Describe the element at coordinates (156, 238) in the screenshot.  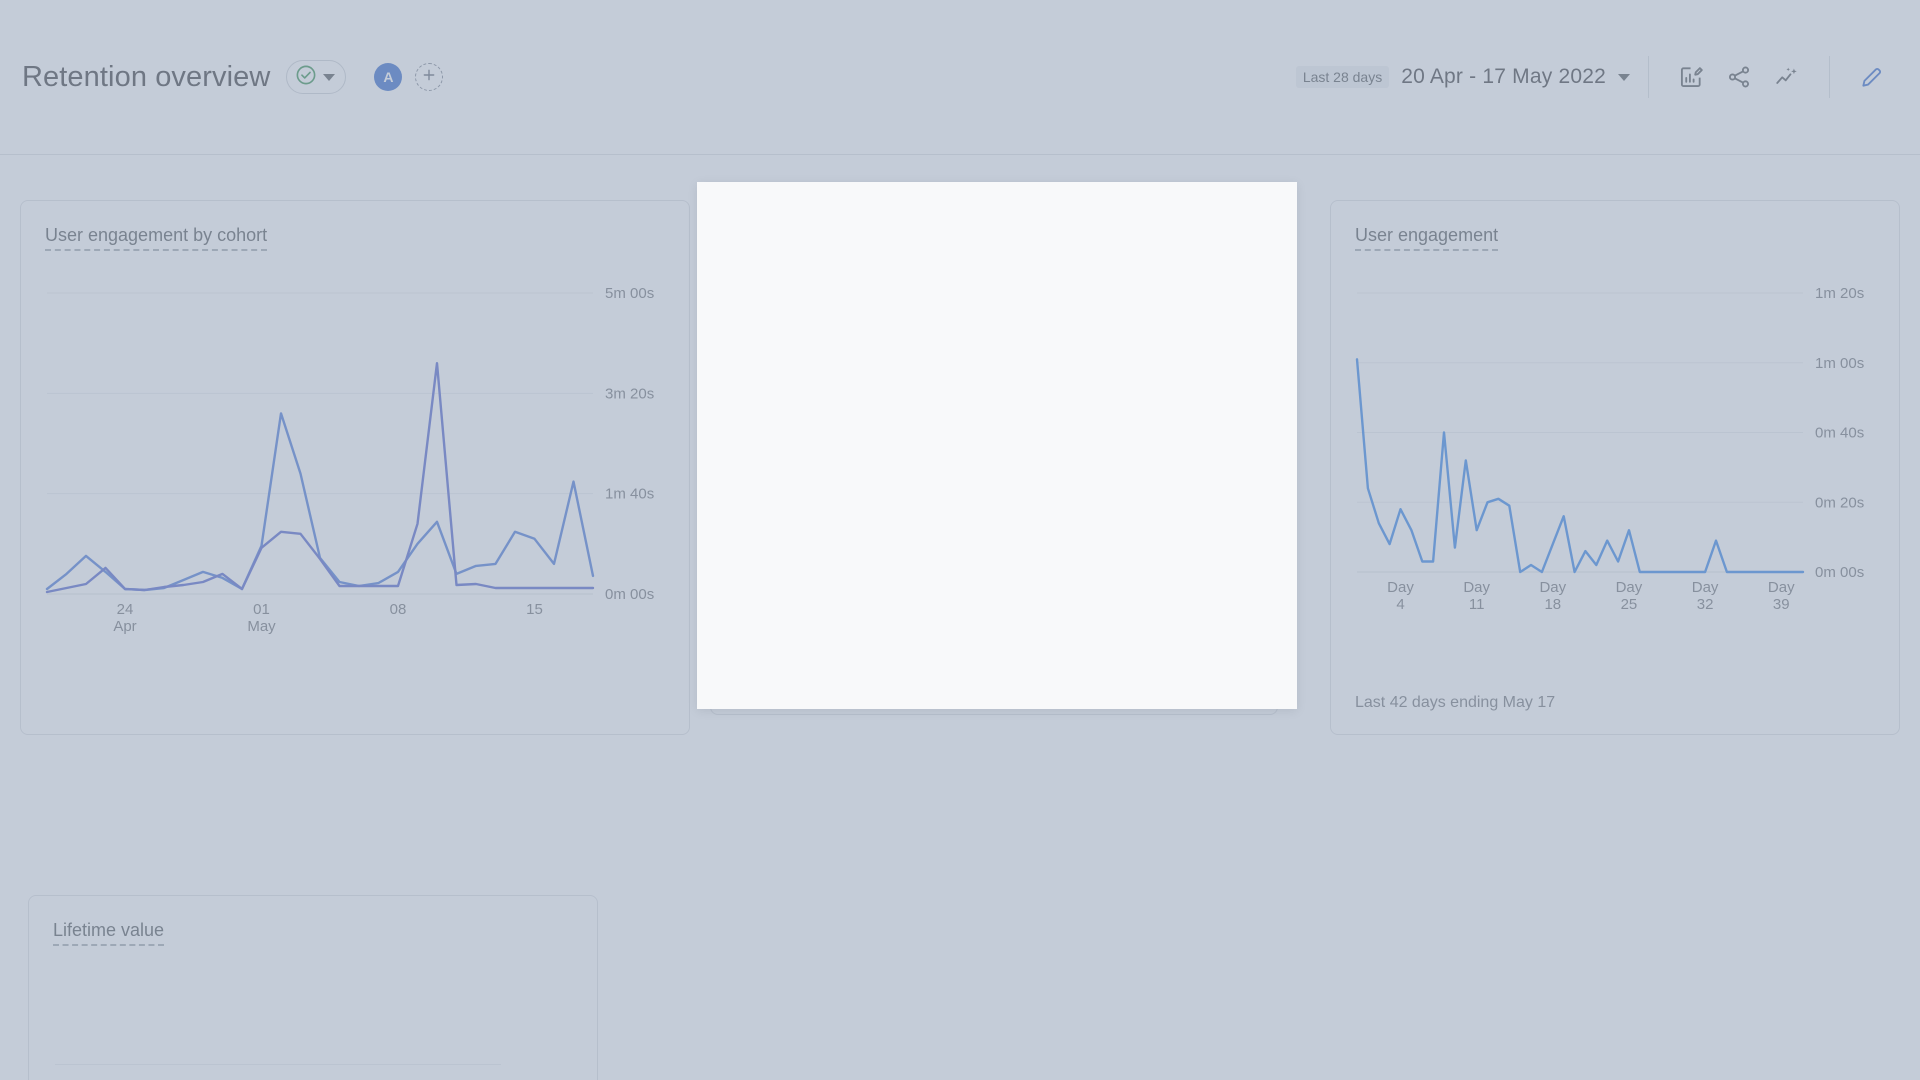
I see `card-title: User engagement by cohort` at that location.